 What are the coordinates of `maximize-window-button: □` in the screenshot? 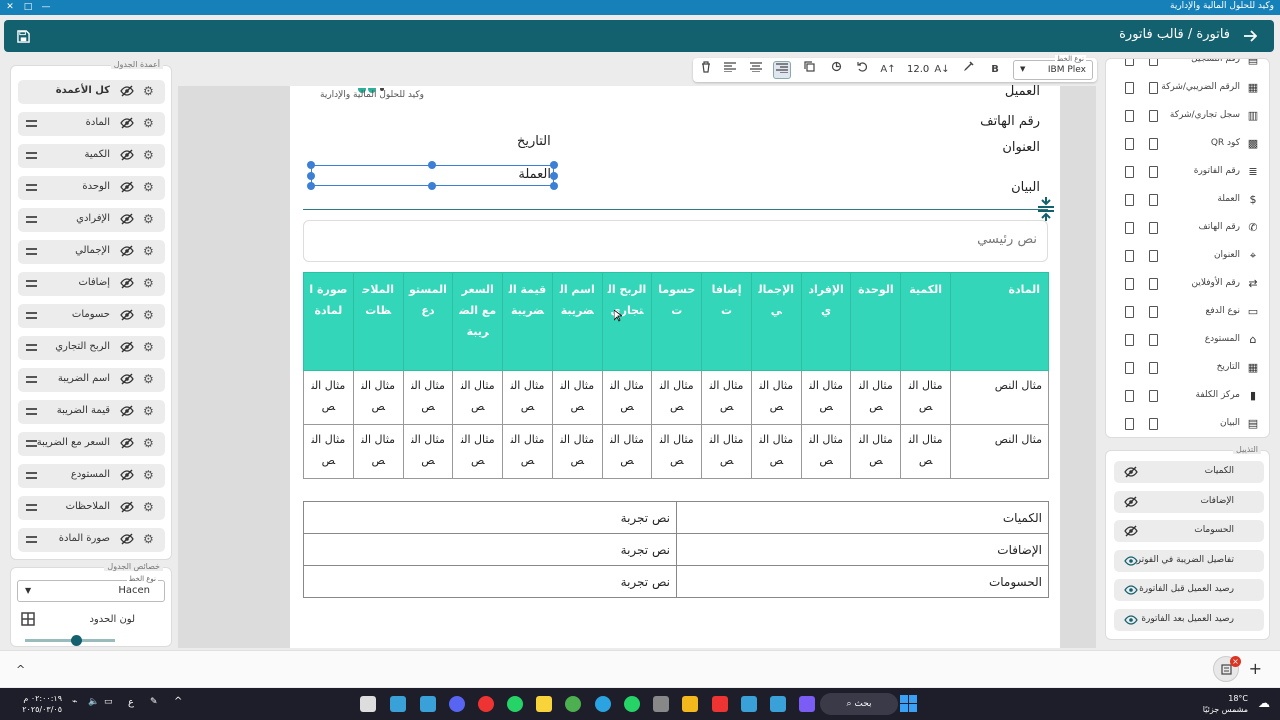 It's located at (28, 7).